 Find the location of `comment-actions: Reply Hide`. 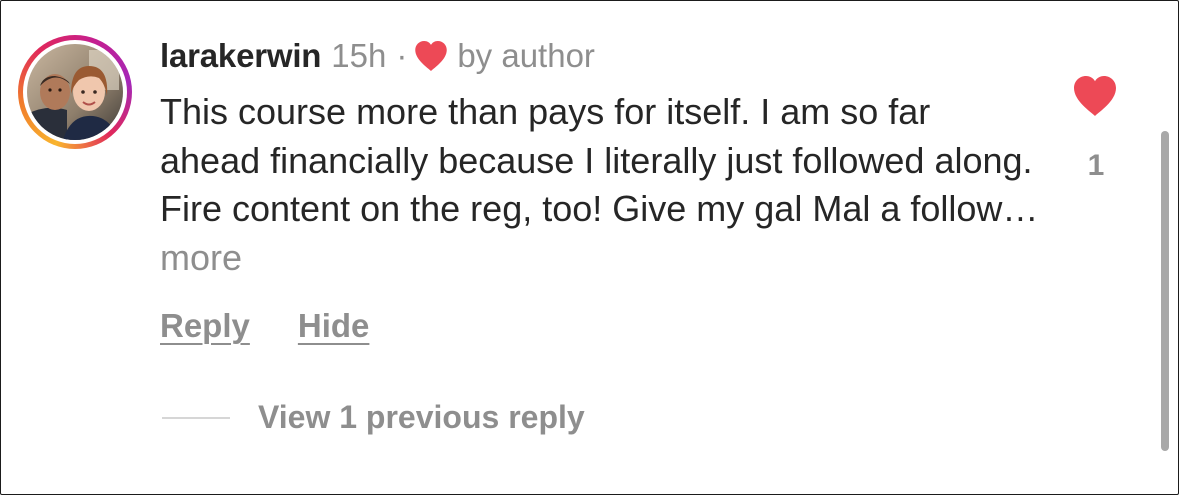

comment-actions: Reply Hide is located at coordinates (264, 326).